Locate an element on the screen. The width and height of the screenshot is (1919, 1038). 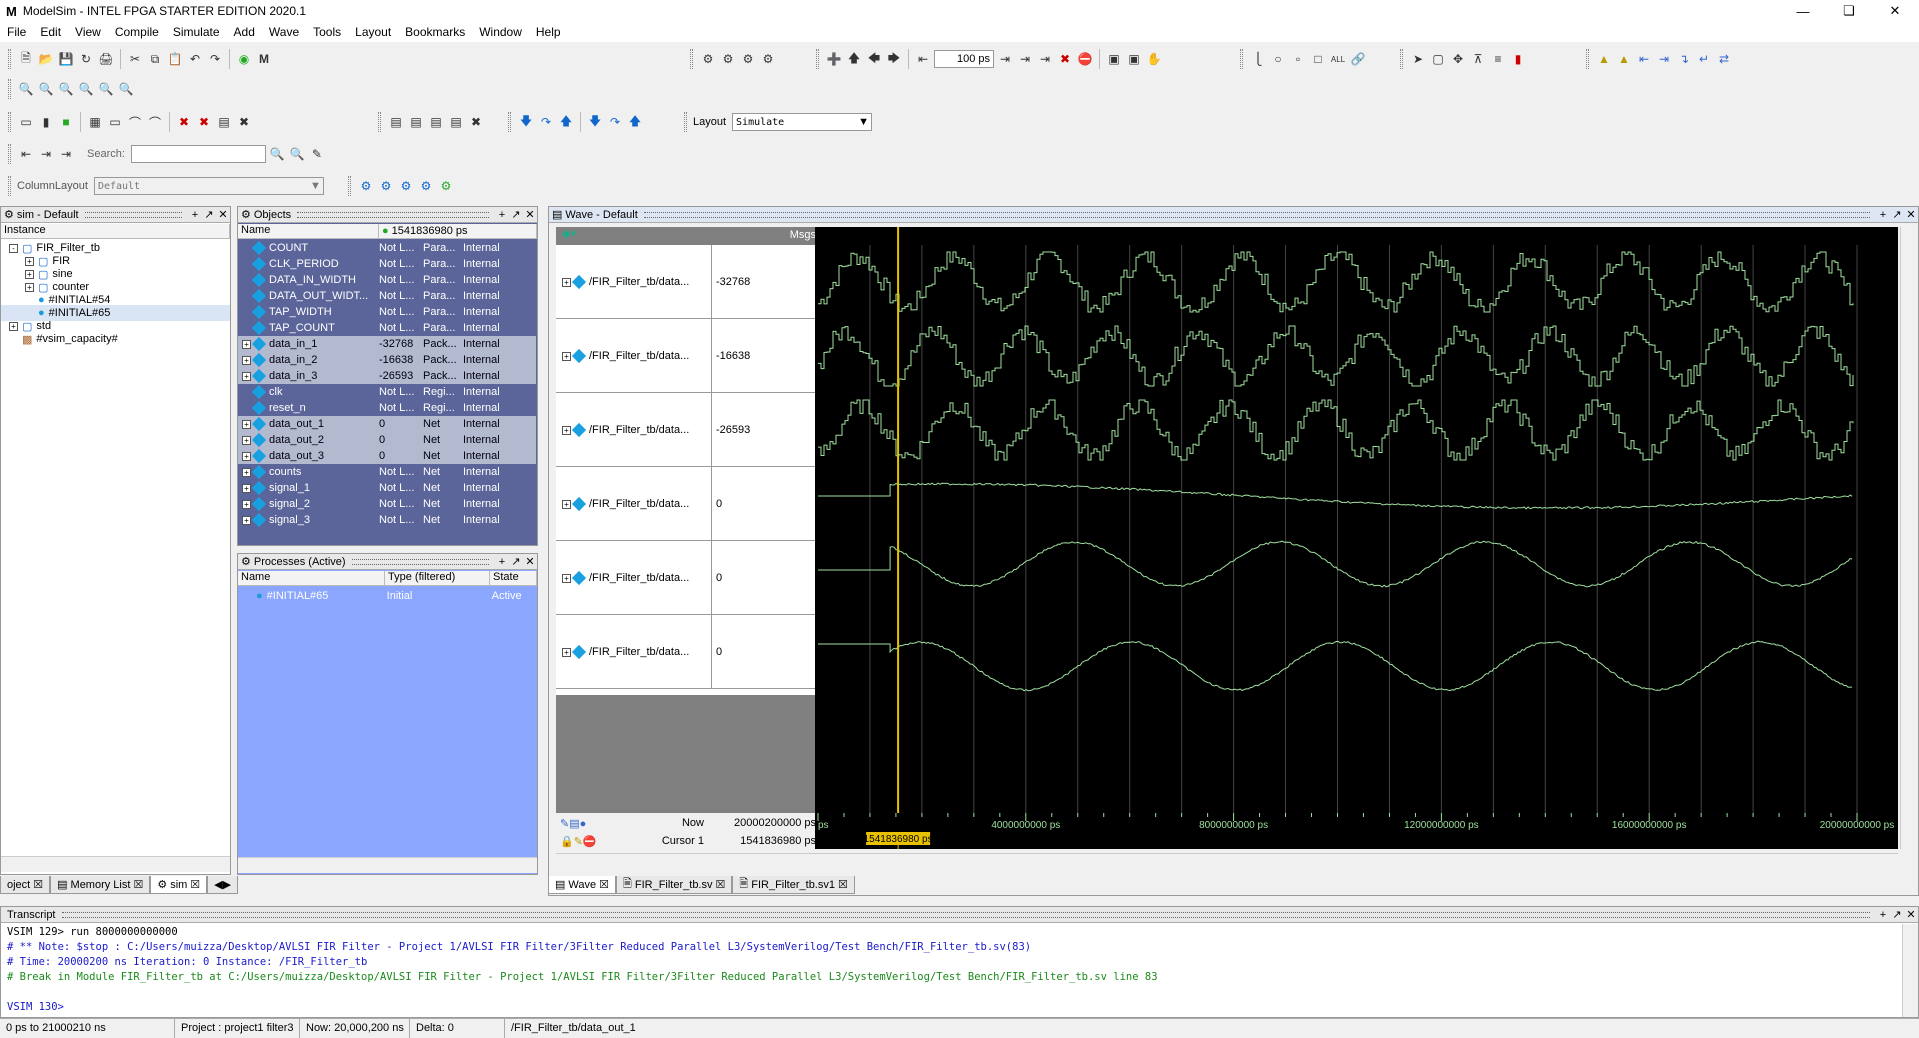
format-rise-icon: ⌒ is located at coordinates (155, 122).